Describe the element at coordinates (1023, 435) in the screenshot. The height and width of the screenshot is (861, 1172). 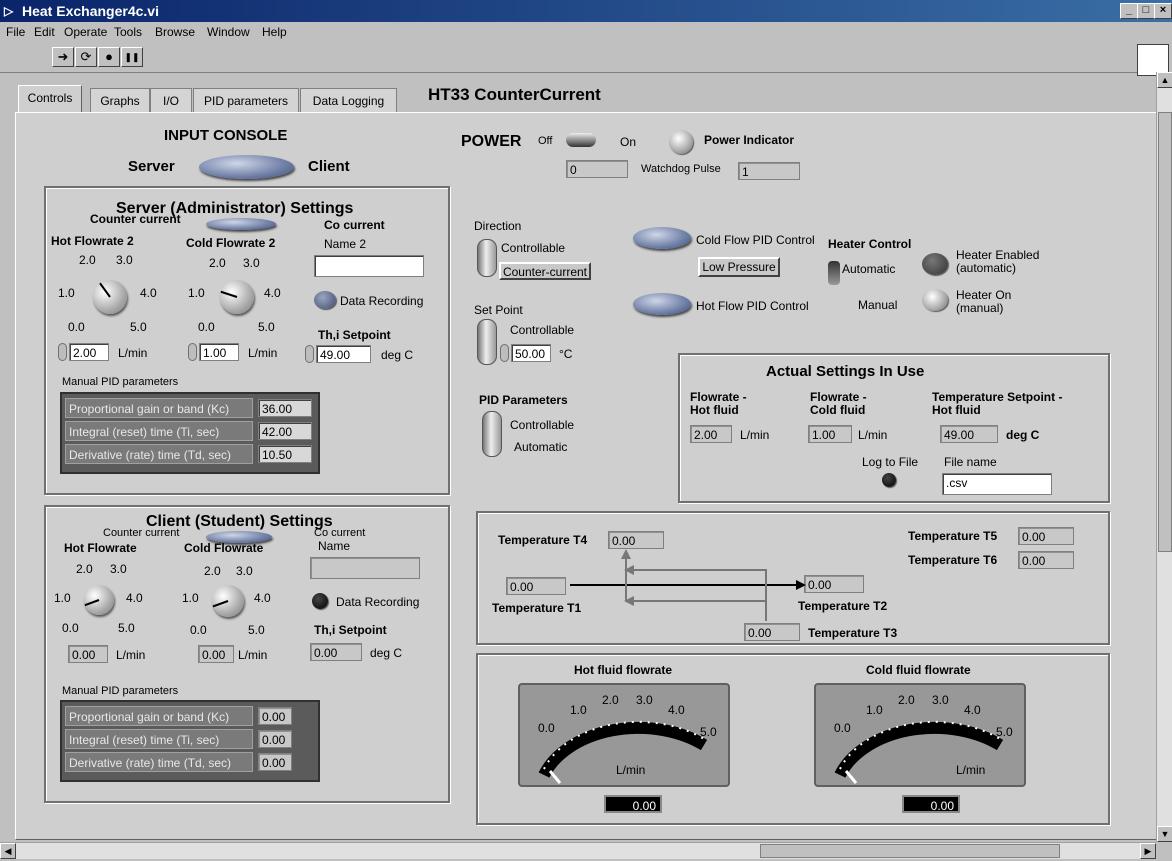
I see `actual-temp-unit: deg C` at that location.